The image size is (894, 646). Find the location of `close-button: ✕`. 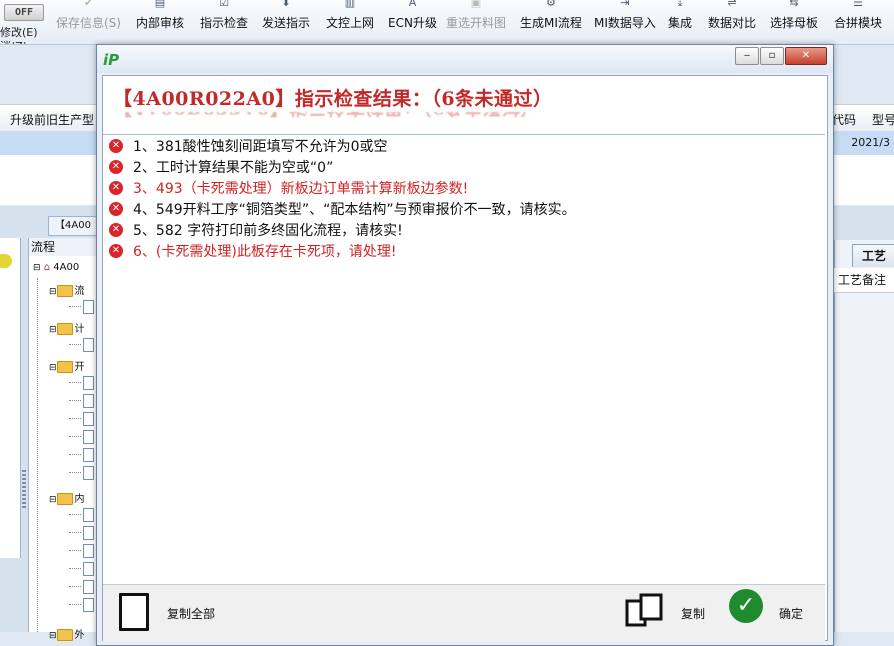

close-button: ✕ is located at coordinates (806, 56).